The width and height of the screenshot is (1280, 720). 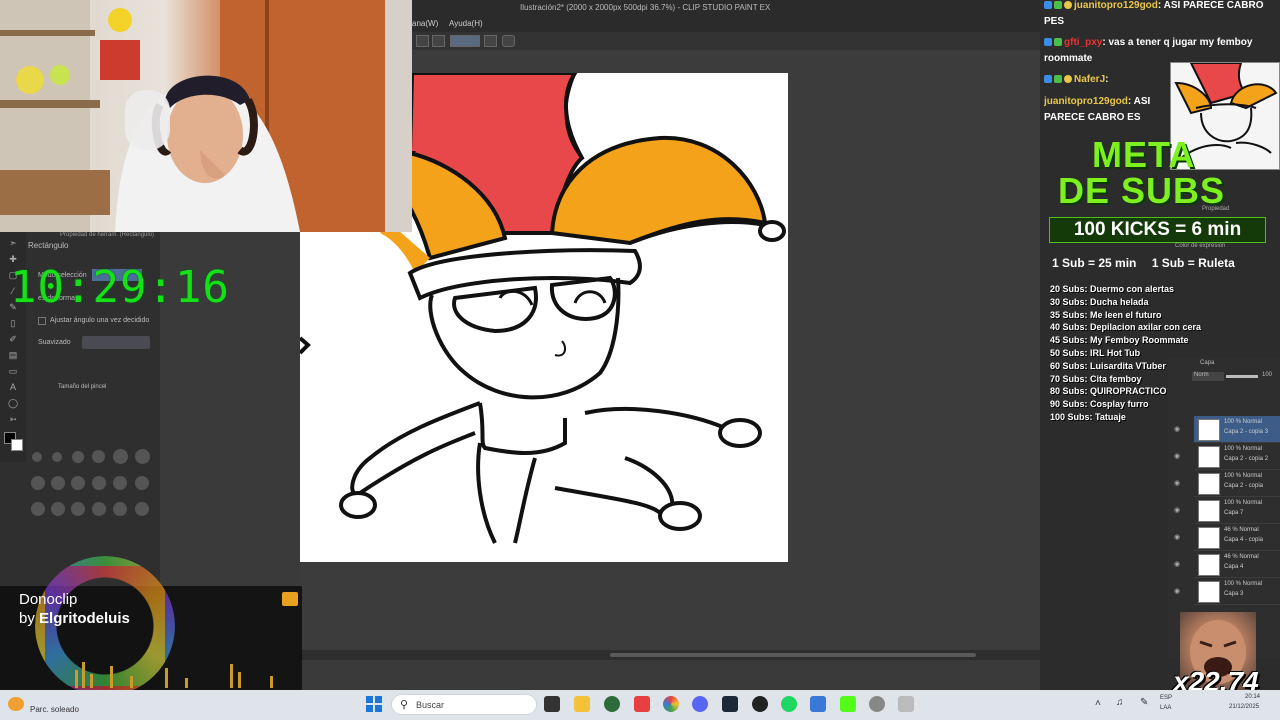 What do you see at coordinates (1215, 209) in the screenshot?
I see `property-tab: Propiedad` at bounding box center [1215, 209].